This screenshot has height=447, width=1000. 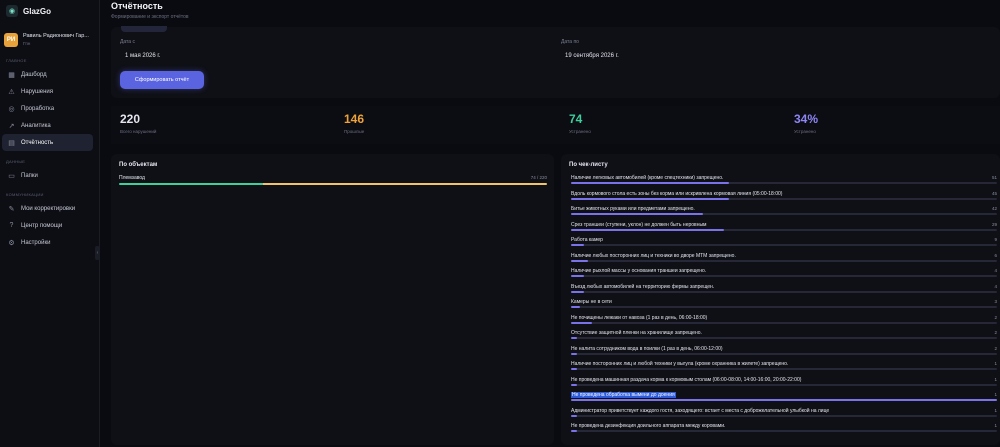 I want to click on brand: ◉ GlazGo, so click(x=49, y=11).